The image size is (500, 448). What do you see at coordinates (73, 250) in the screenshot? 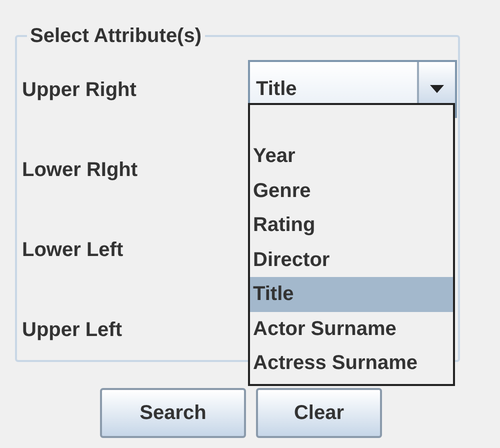
I see `field-label: Lower Left` at bounding box center [73, 250].